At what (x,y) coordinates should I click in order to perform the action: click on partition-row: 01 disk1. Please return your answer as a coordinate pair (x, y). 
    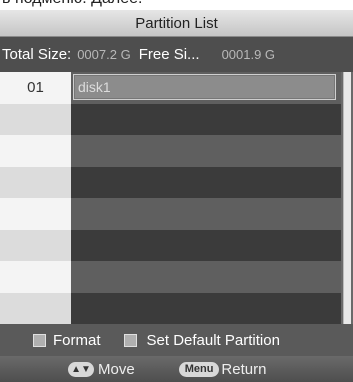
    Looking at the image, I should click on (176, 88).